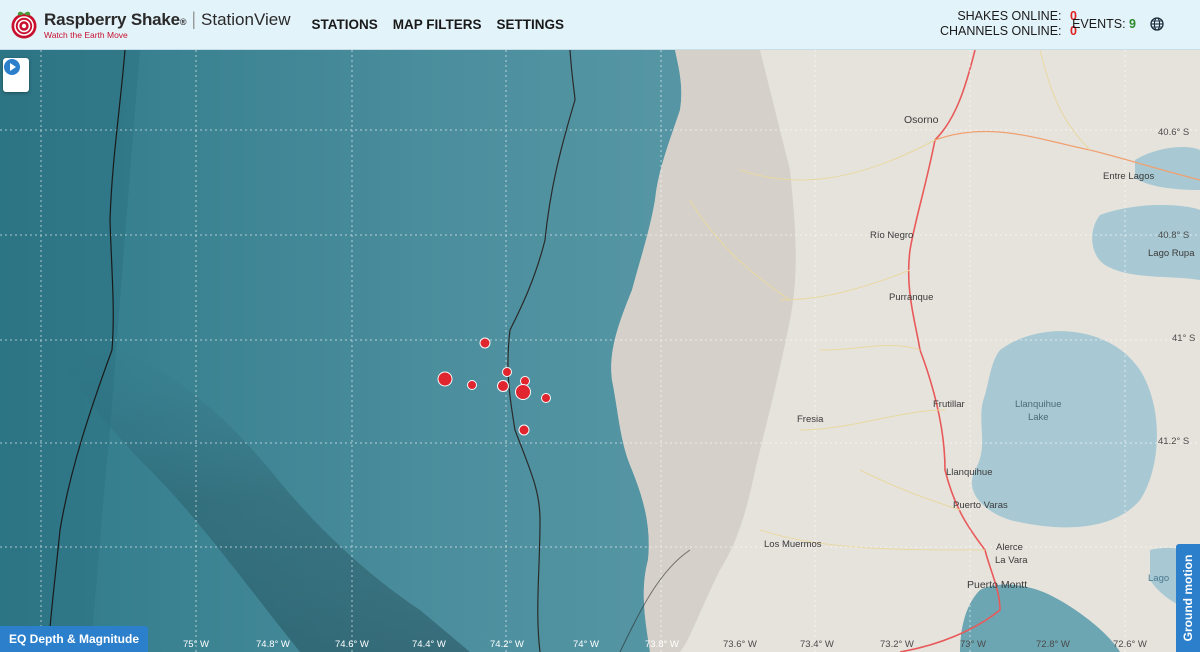  What do you see at coordinates (1064, 429) in the screenshot?
I see `lake-llanquihue` at bounding box center [1064, 429].